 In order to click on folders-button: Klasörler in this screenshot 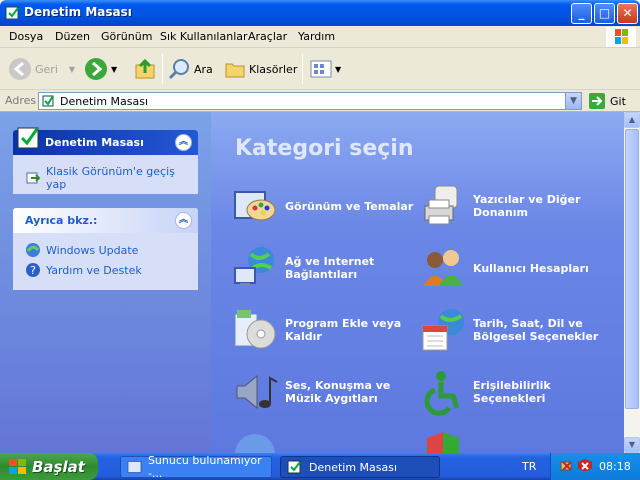, I will do `click(260, 69)`.